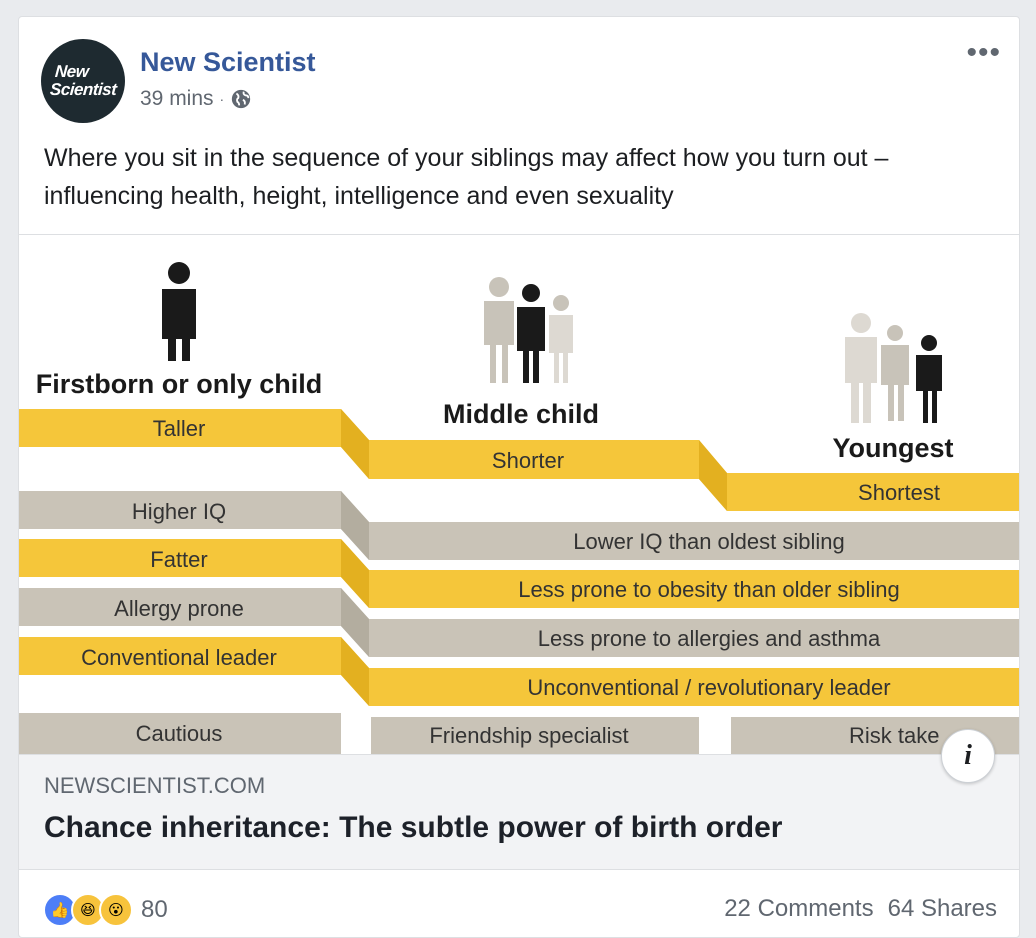 The height and width of the screenshot is (938, 1036). I want to click on page-avatar: New Scientist, so click(83, 81).